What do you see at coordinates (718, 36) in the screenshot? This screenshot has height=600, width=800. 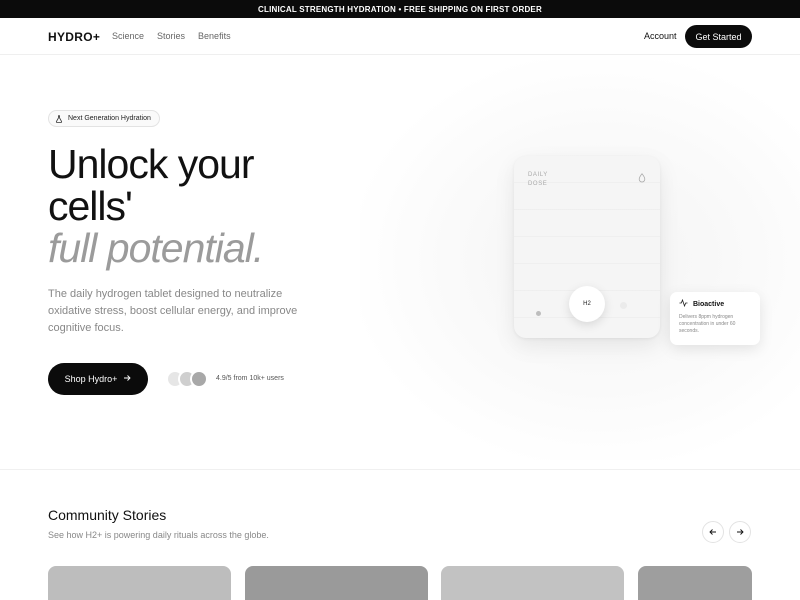 I see `get-started-button: Get Started` at bounding box center [718, 36].